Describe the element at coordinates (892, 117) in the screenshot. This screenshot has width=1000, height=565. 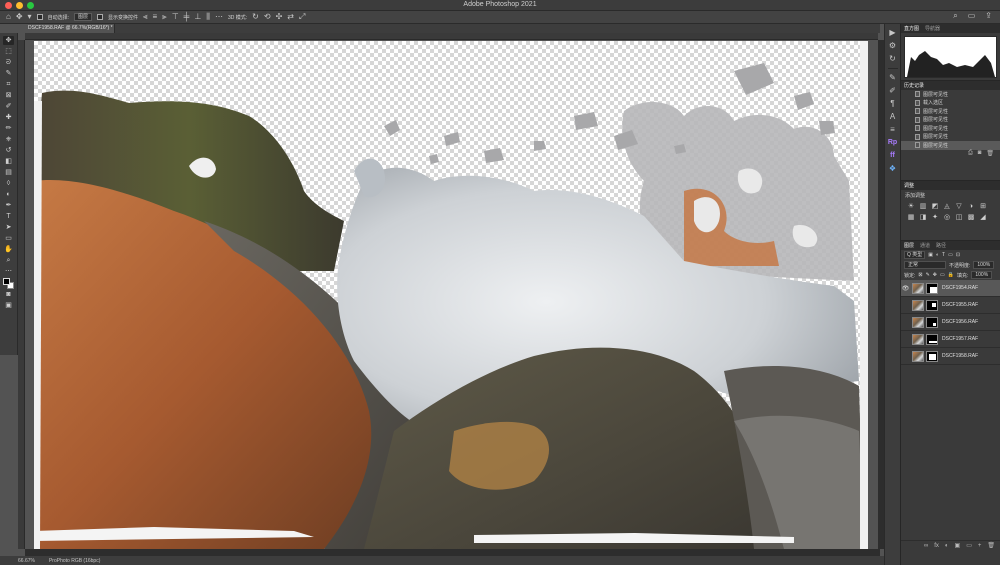
I see `character-icon: A` at that location.